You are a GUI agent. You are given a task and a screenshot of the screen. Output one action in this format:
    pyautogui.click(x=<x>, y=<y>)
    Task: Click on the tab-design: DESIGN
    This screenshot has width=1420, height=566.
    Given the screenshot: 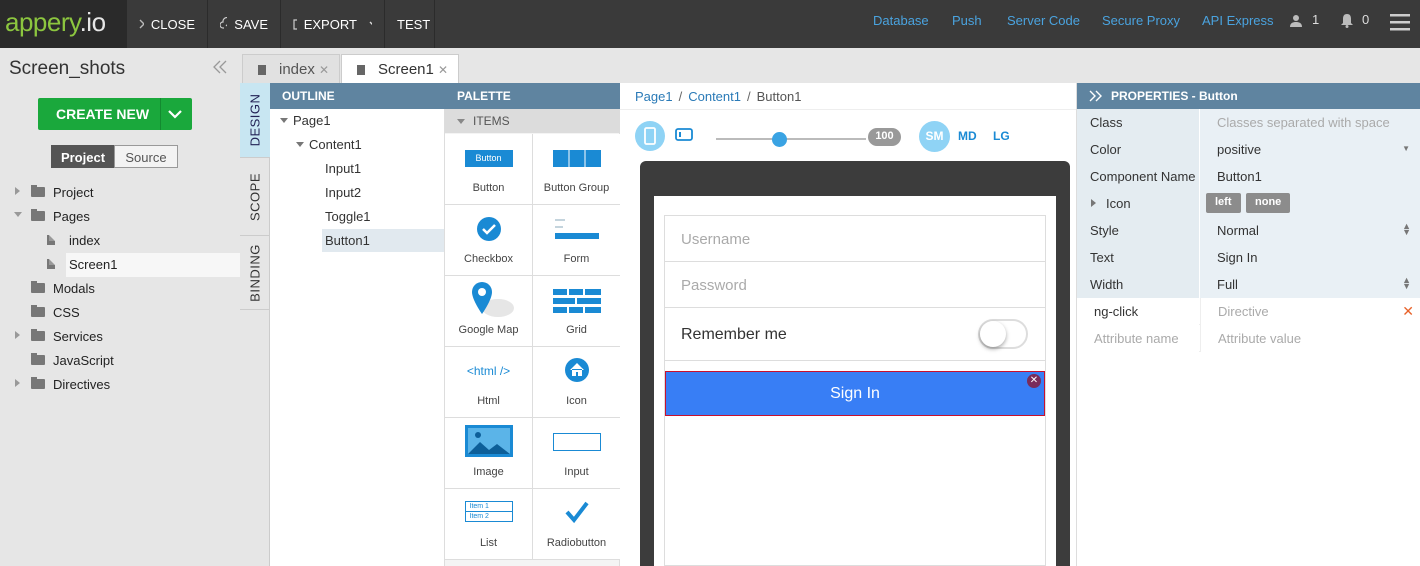 What is the action you would take?
    pyautogui.click(x=255, y=120)
    